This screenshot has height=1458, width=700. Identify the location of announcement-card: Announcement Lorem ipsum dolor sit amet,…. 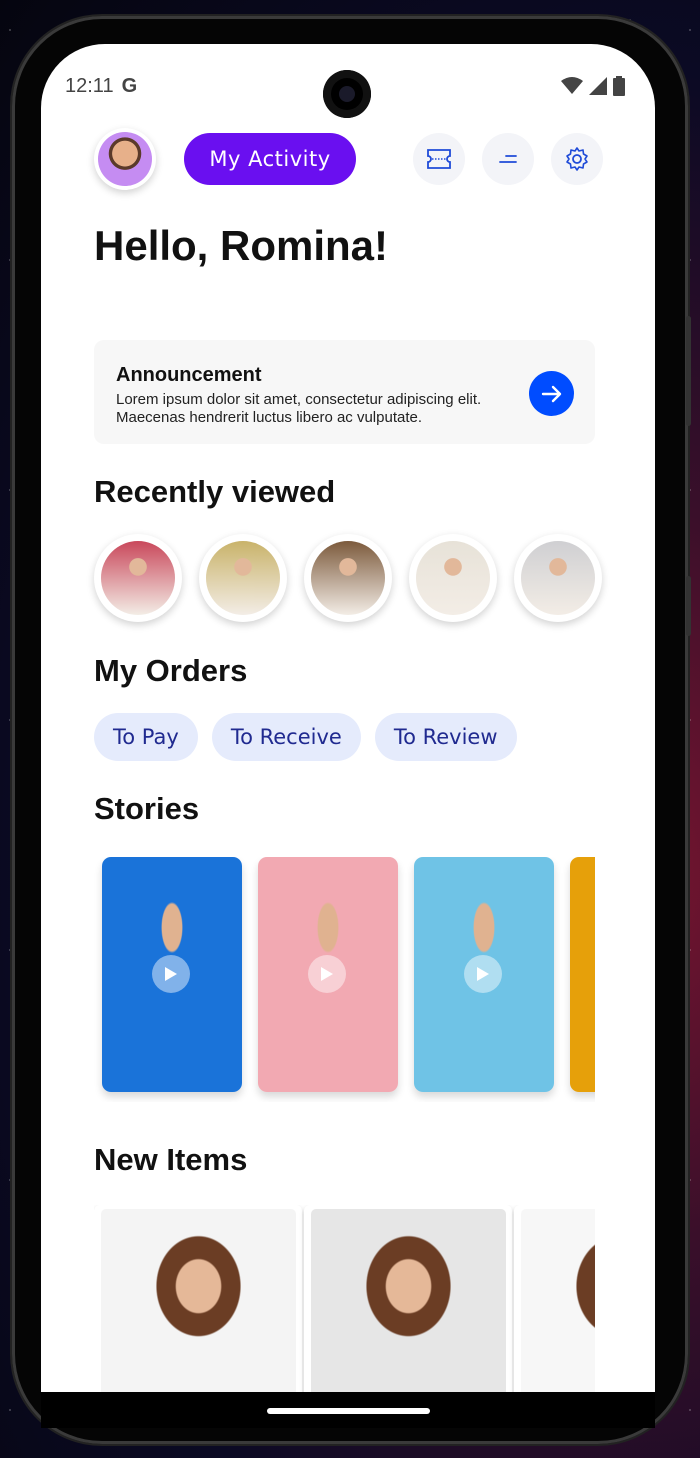
(344, 392).